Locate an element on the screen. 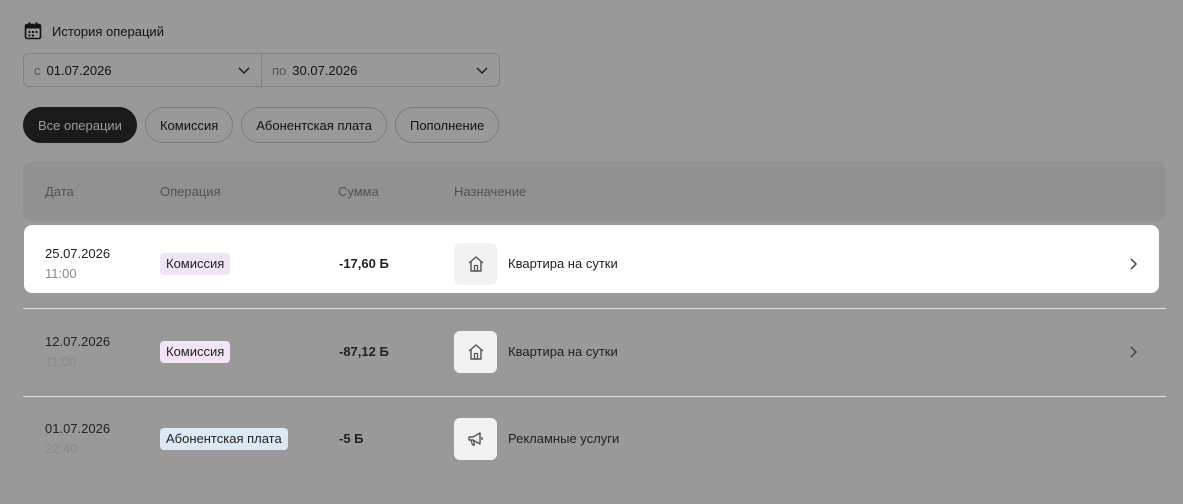  date-from-prefix: с is located at coordinates (37, 70).